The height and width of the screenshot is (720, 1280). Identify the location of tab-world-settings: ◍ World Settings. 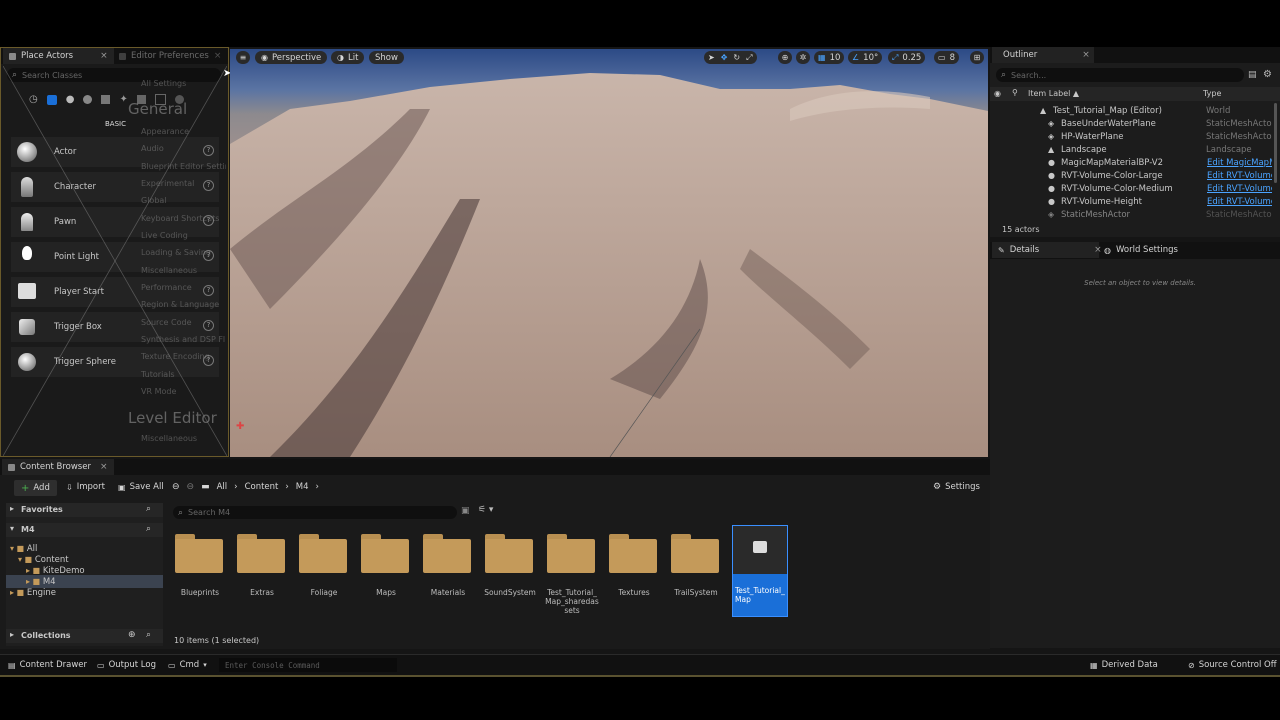
(1141, 250).